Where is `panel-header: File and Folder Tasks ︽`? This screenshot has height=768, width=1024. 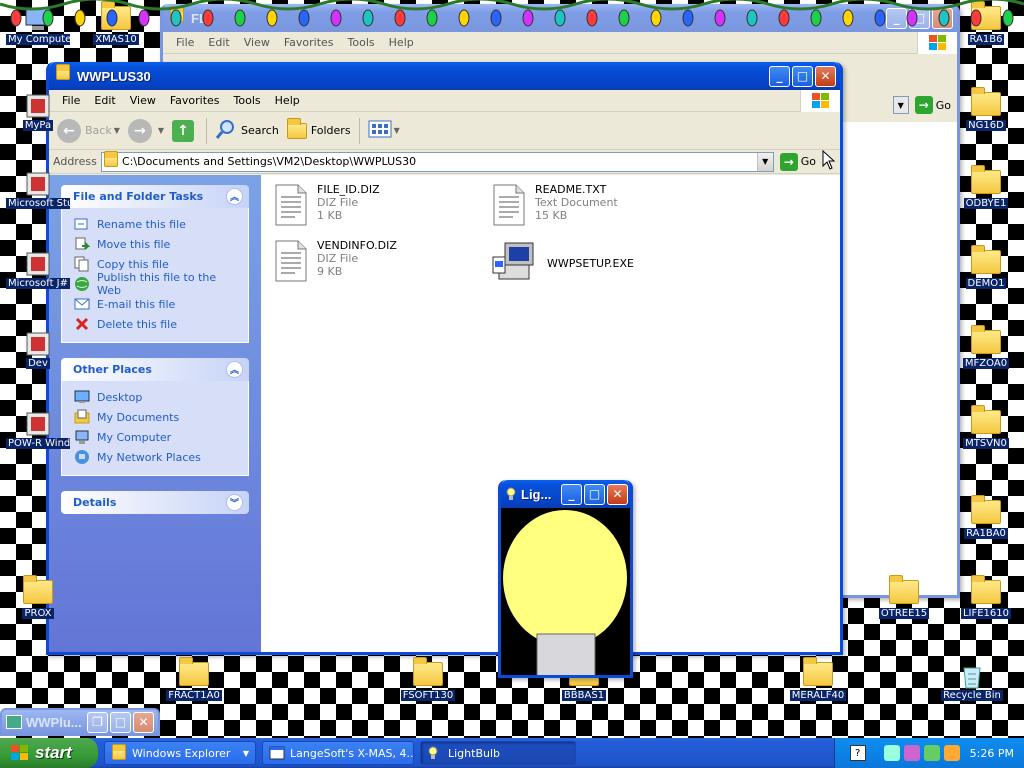
panel-header: File and Folder Tasks ︽ is located at coordinates (155, 196).